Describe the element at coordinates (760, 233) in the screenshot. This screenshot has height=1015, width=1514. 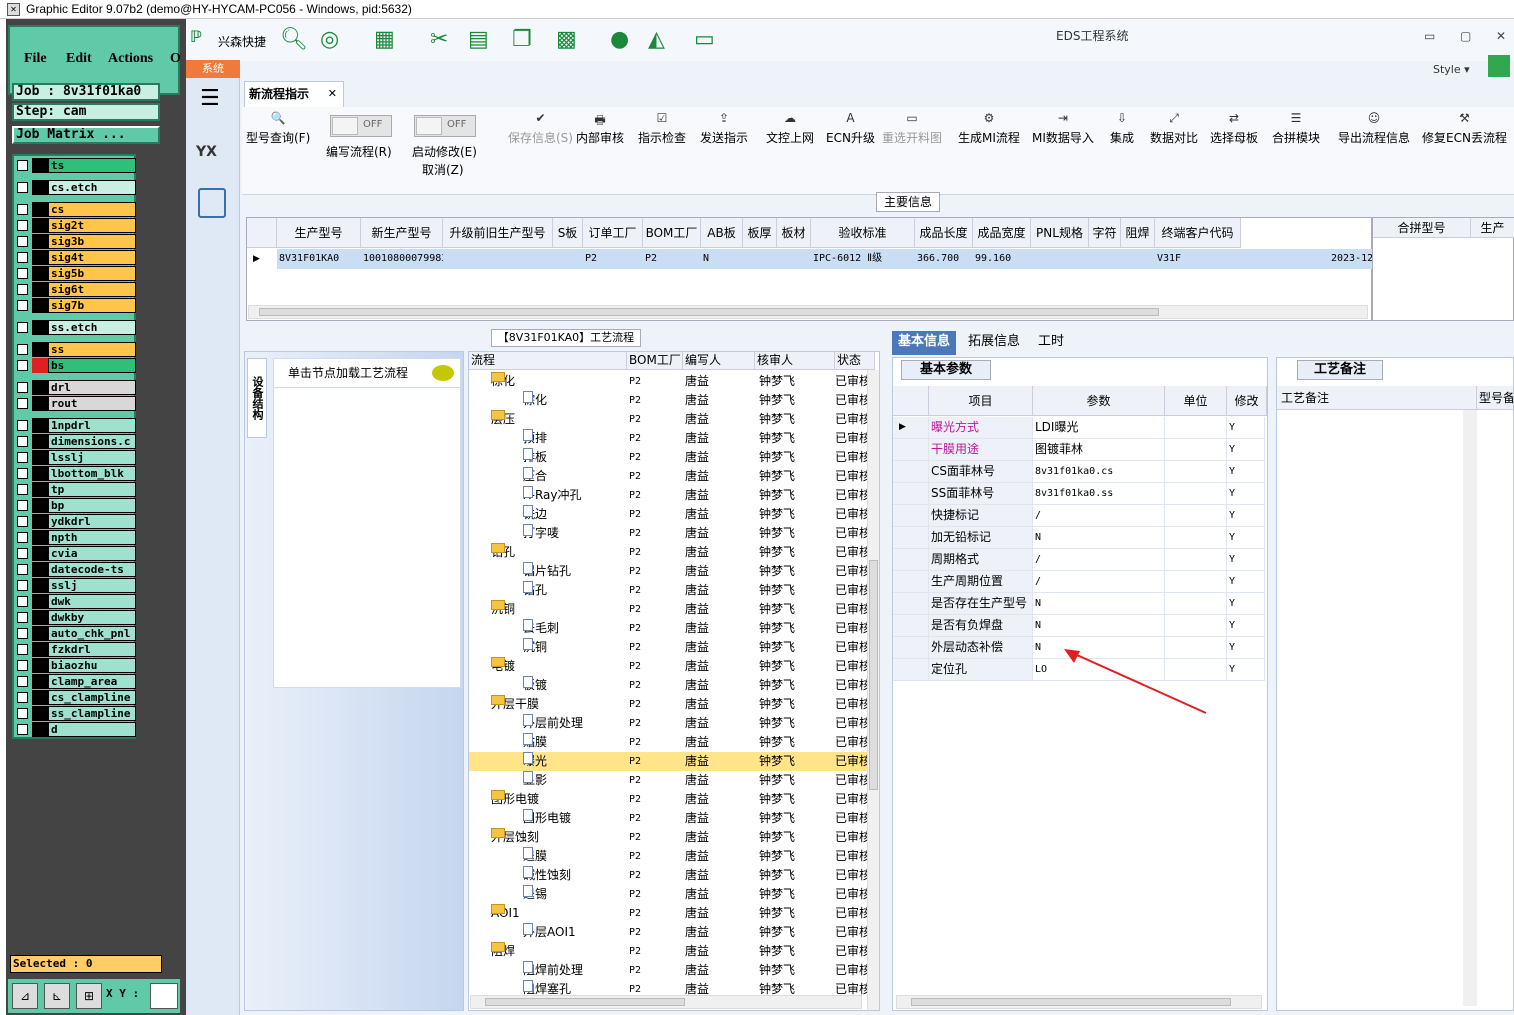
I see `grid-header: 板厚` at that location.